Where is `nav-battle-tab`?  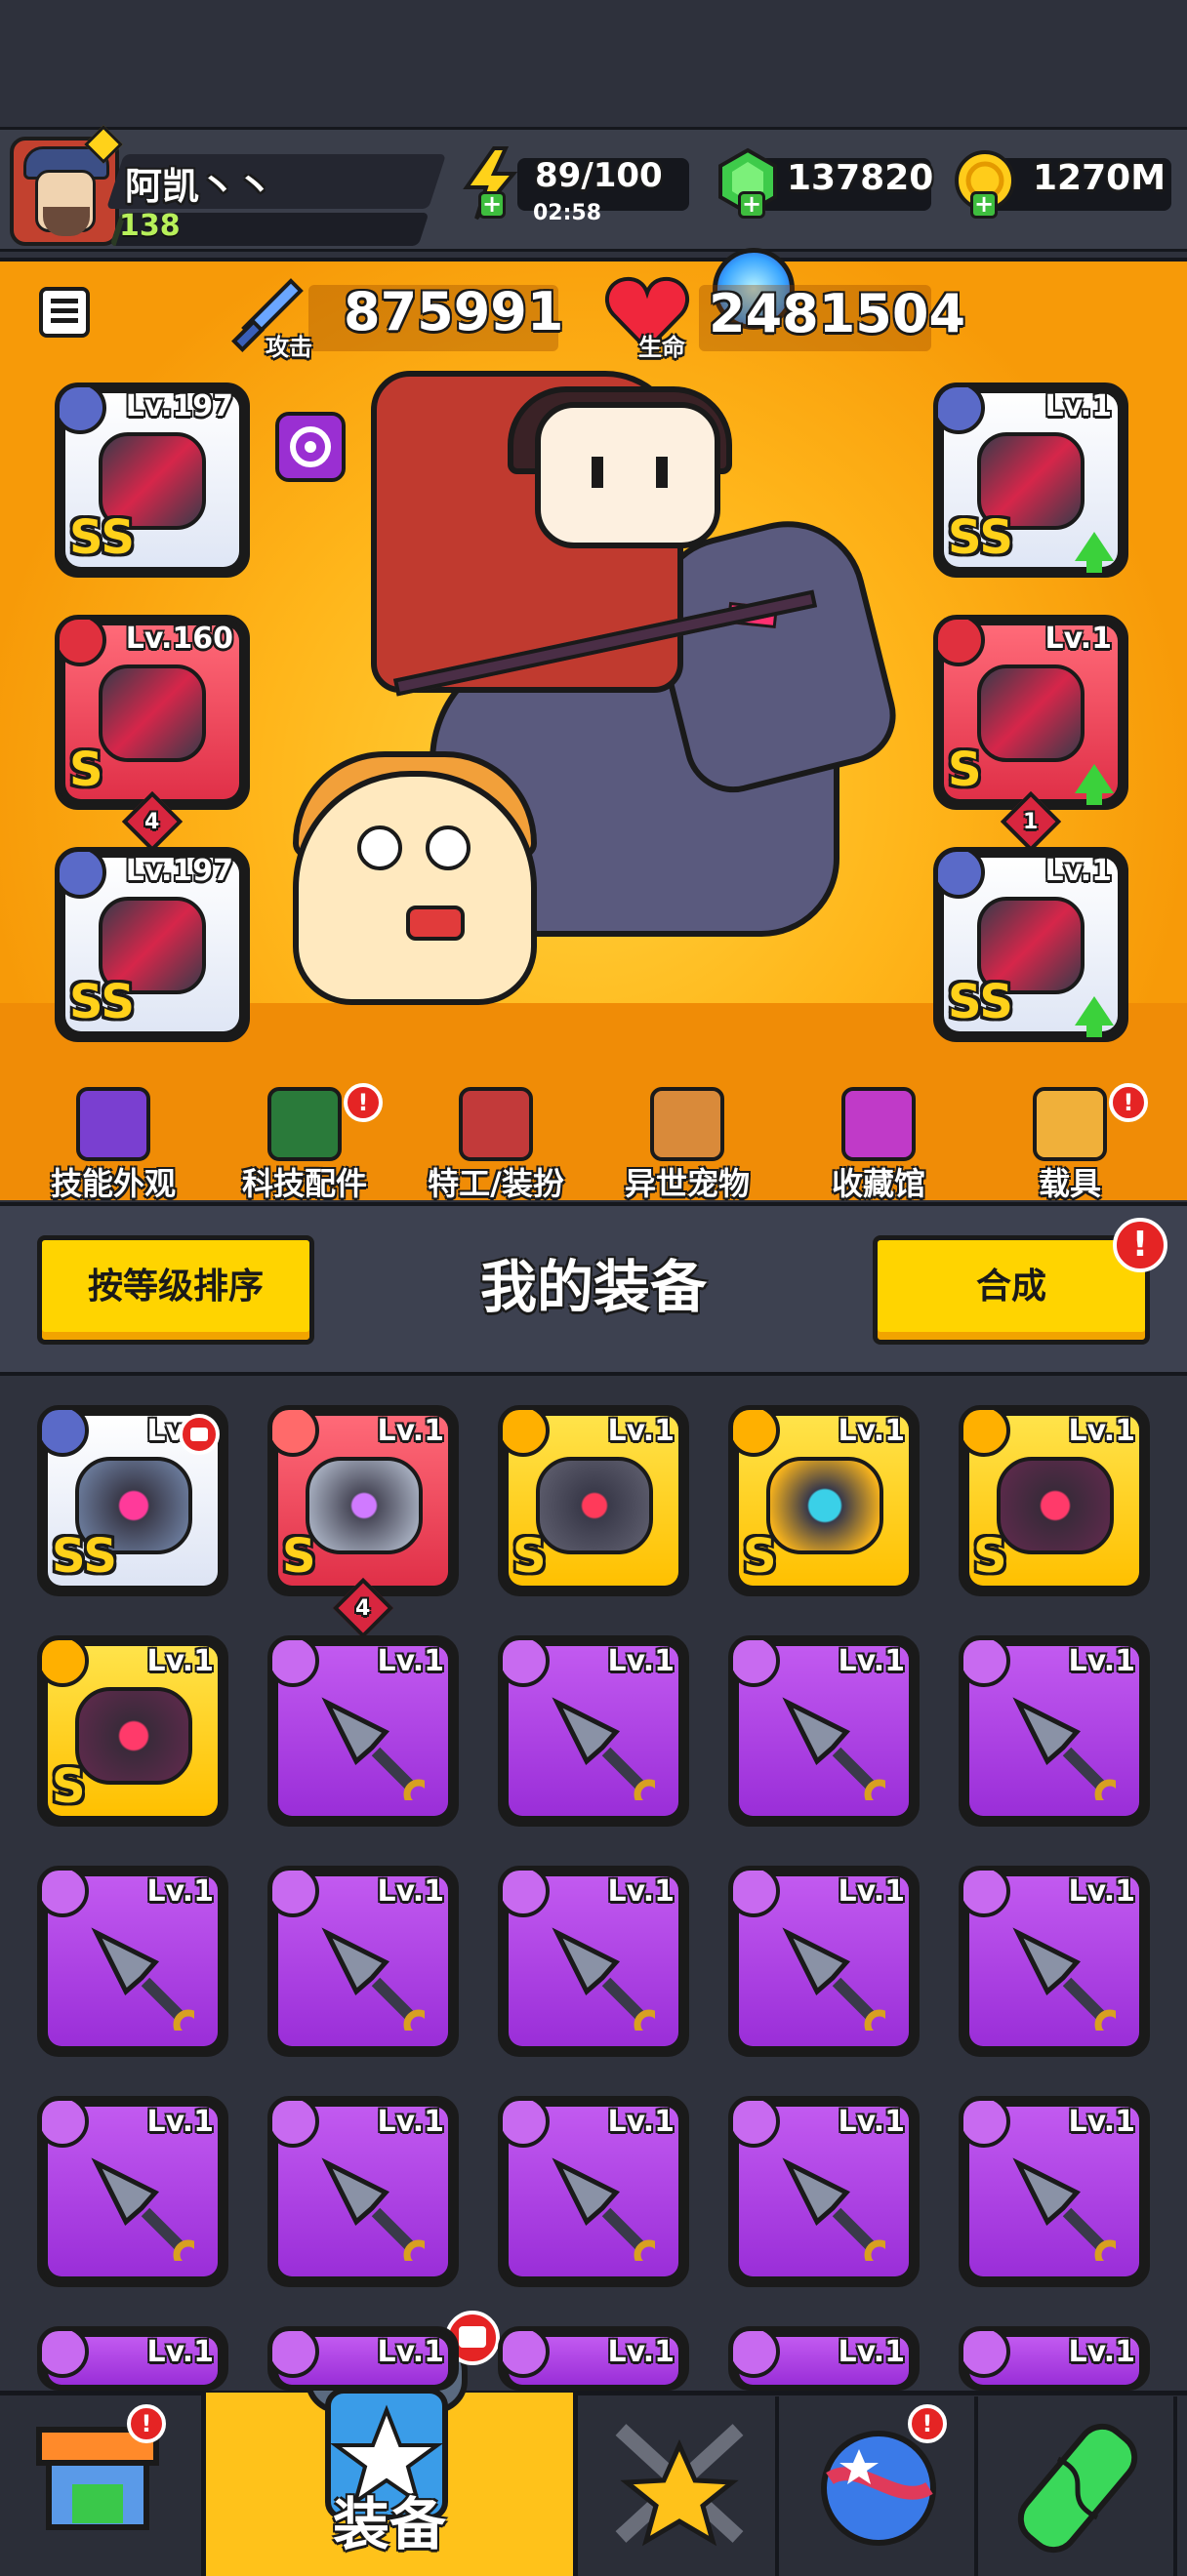
nav-battle-tab is located at coordinates (680, 2486).